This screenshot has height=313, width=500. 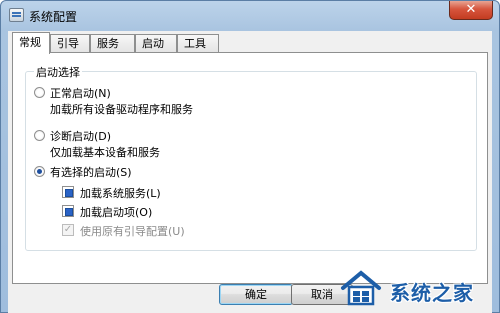 I want to click on title-bar: 系统配置 ✕, so click(x=250, y=16).